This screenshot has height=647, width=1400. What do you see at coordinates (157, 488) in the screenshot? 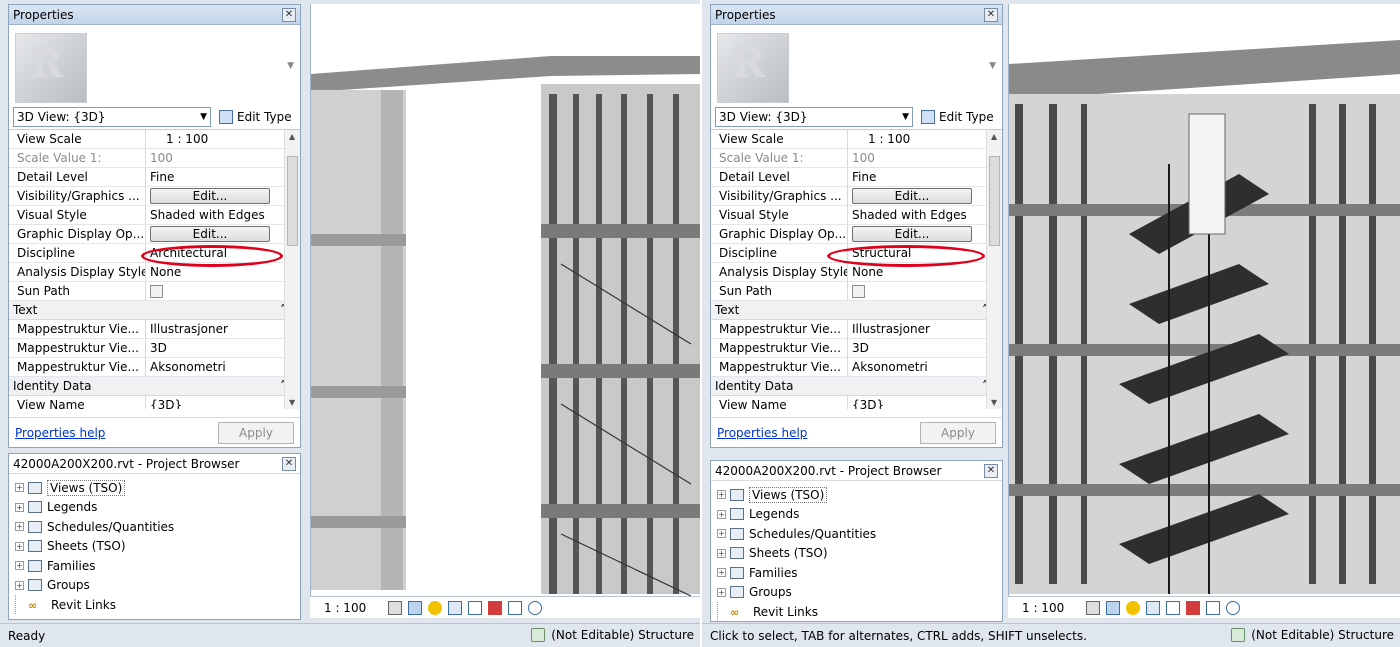
I see `tree-item-views: + Views (TSO)` at bounding box center [157, 488].